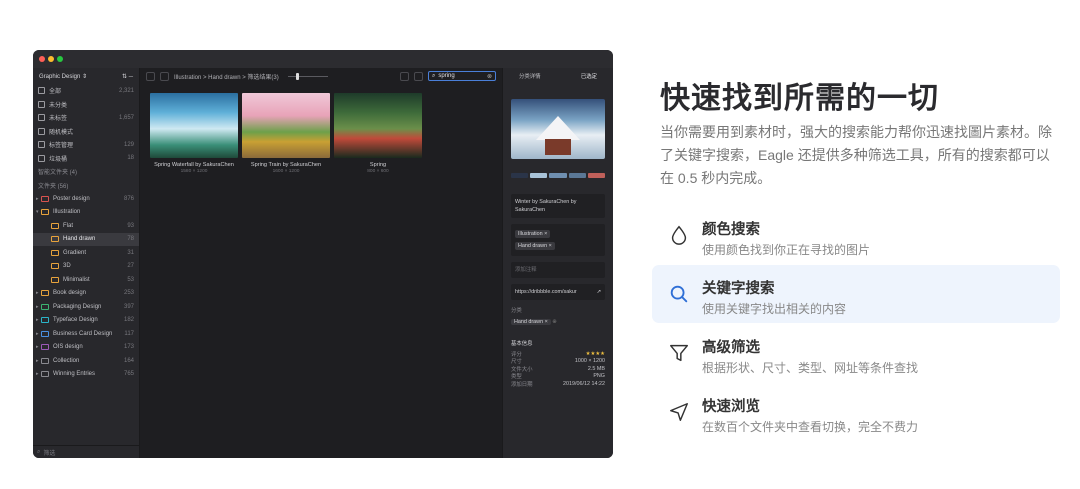  Describe the element at coordinates (164, 76) in the screenshot. I see `forward-button` at that location.